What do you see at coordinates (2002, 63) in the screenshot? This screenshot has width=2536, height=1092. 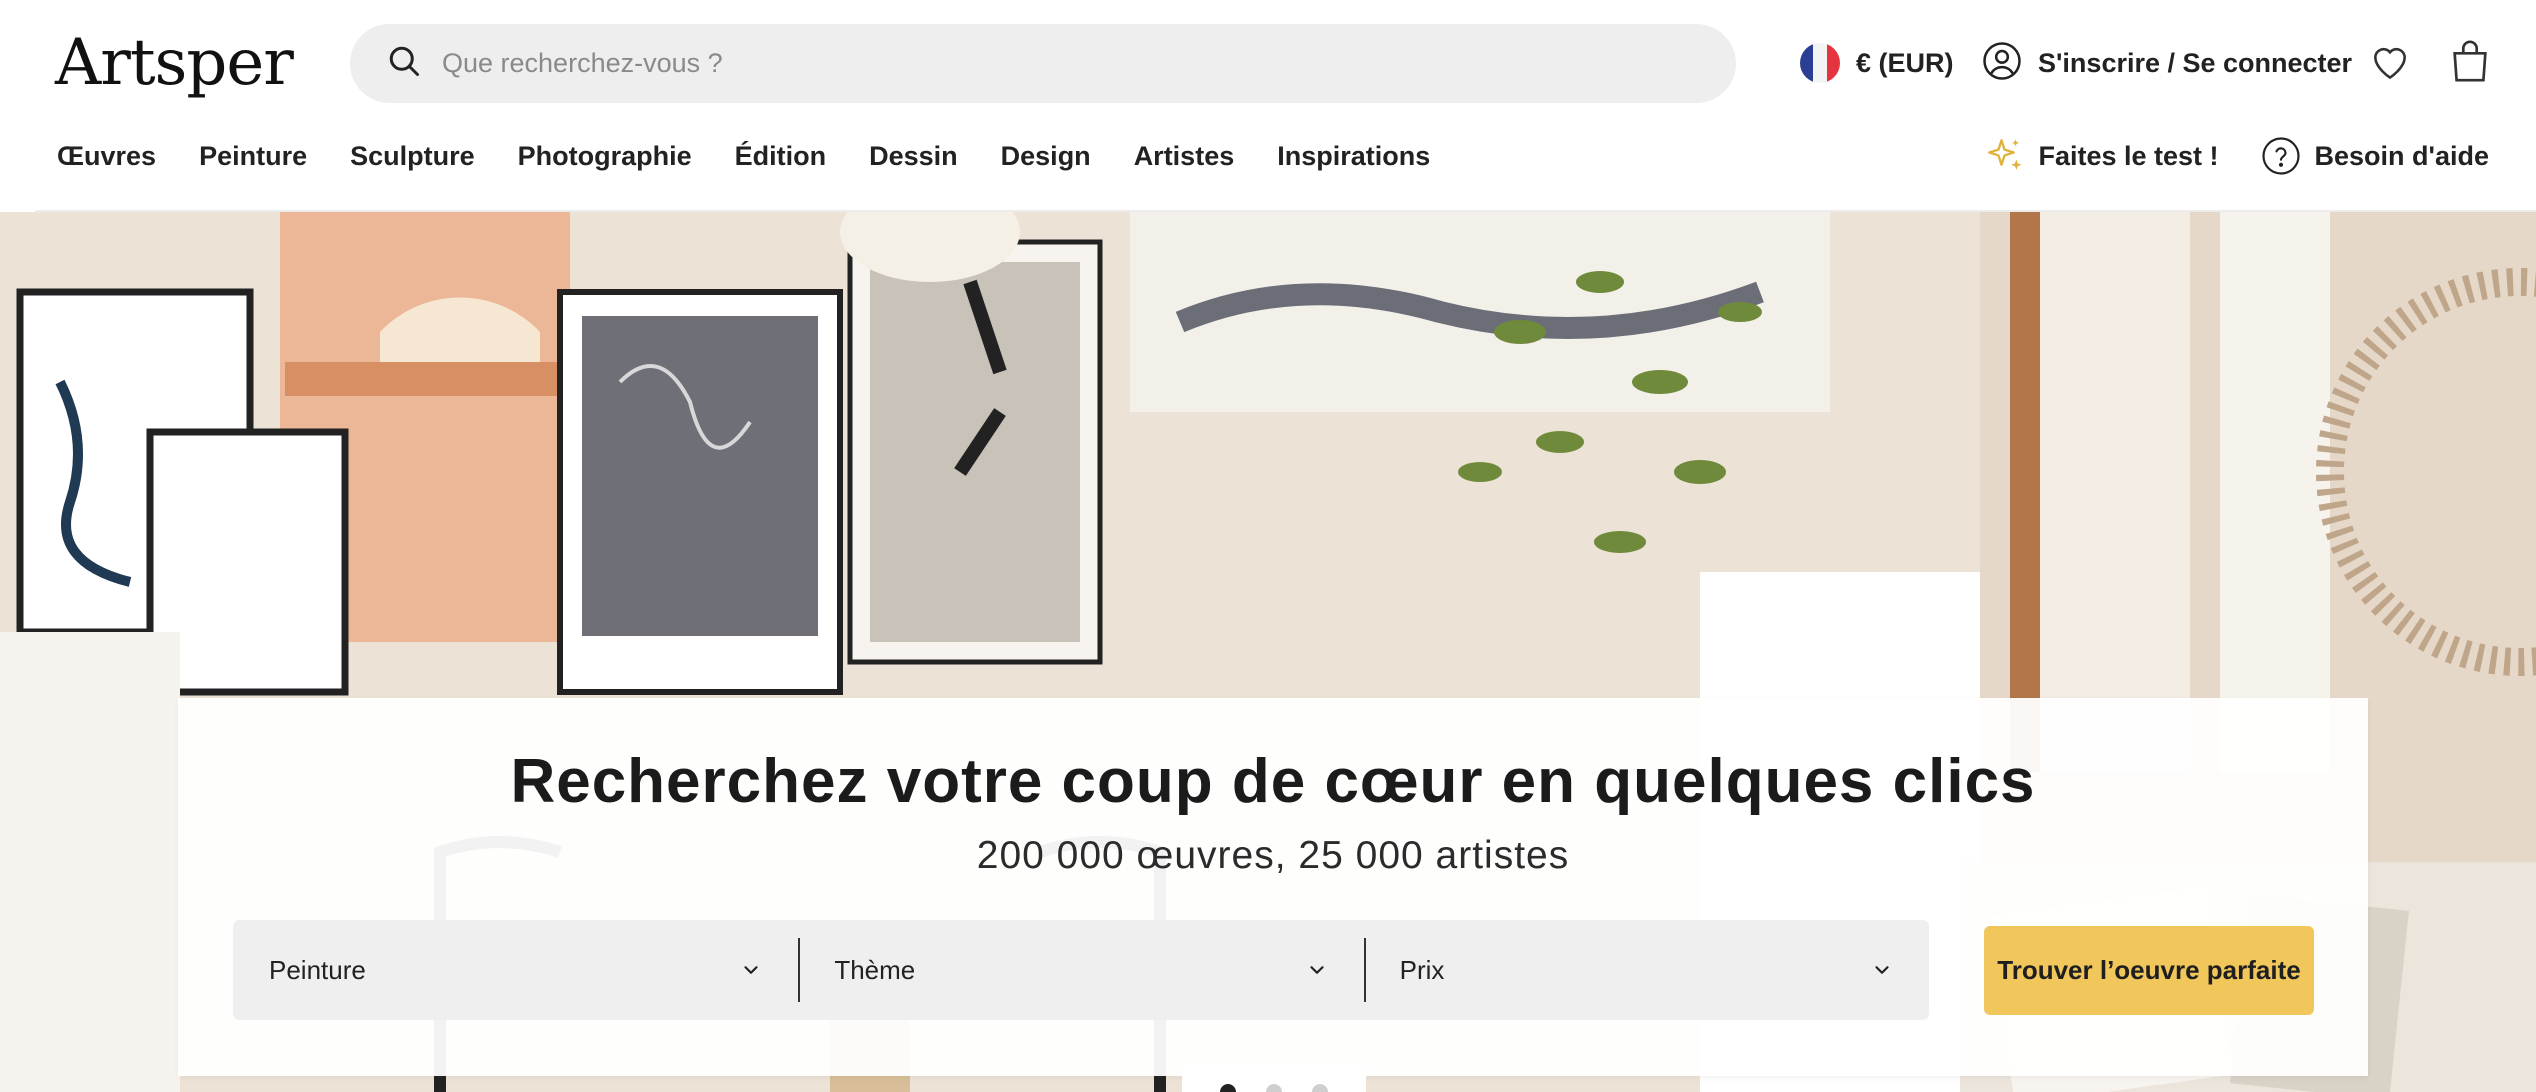 I see `user-icon` at bounding box center [2002, 63].